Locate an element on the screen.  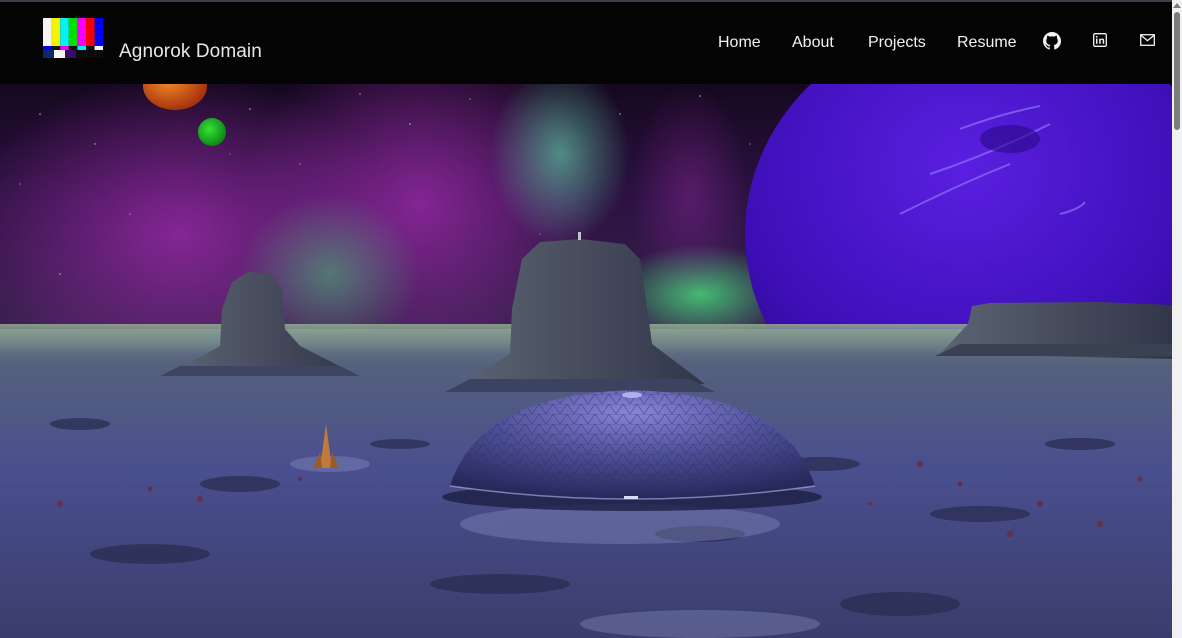
linkedin-icon is located at coordinates (1100, 40).